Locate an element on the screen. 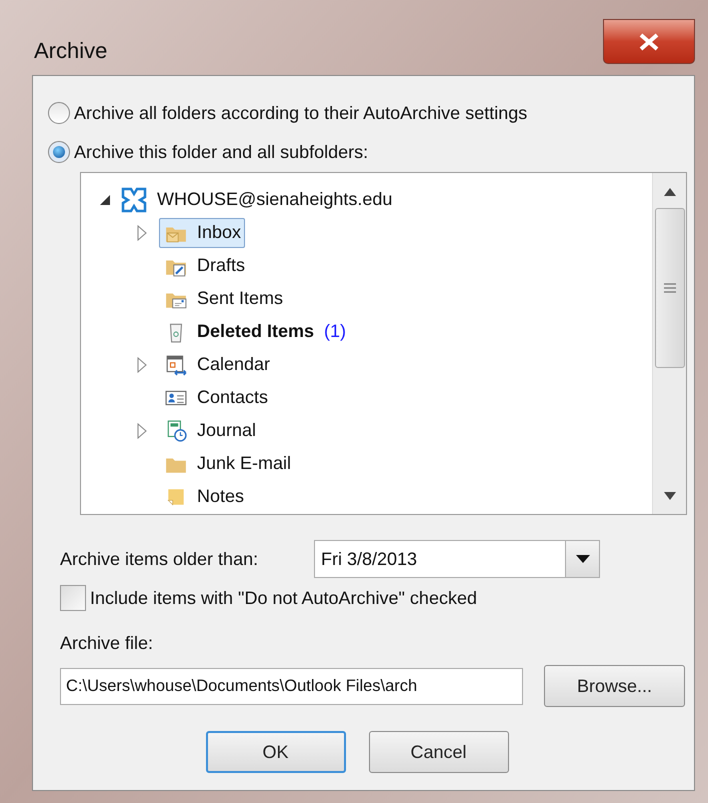 This screenshot has width=708, height=803. folder-label: Contacts is located at coordinates (232, 397).